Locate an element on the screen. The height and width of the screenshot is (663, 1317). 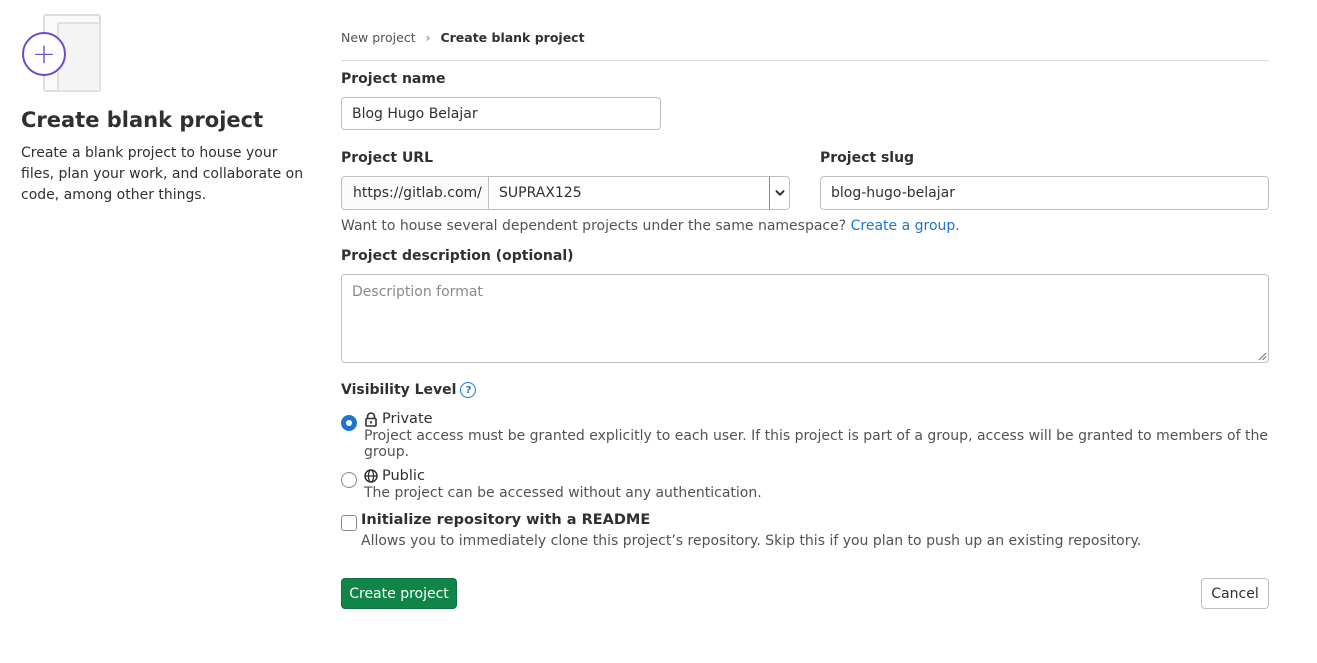
project-description-textarea: Description format is located at coordinates (805, 318).